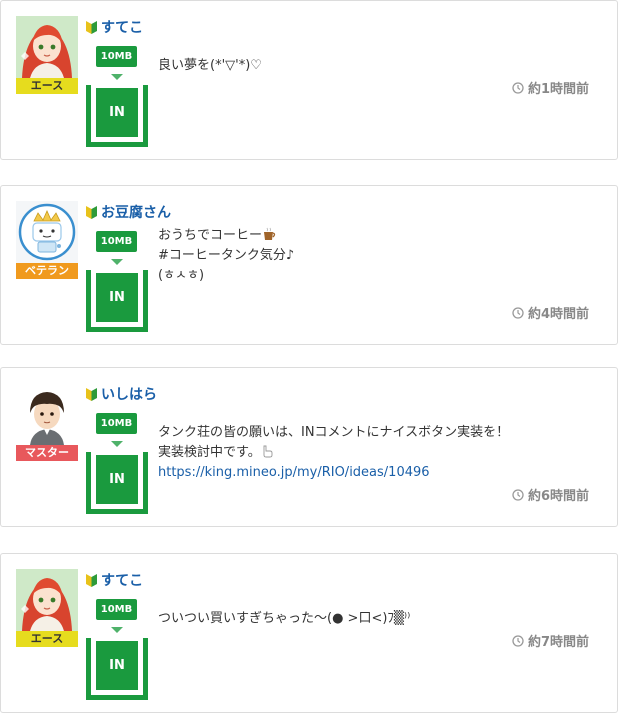 This screenshot has width=620, height=715. What do you see at coordinates (334, 432) in the screenshot?
I see `message-line: タンク荘の皆の願いは、INコメントにナイスボタン実装を！` at bounding box center [334, 432].